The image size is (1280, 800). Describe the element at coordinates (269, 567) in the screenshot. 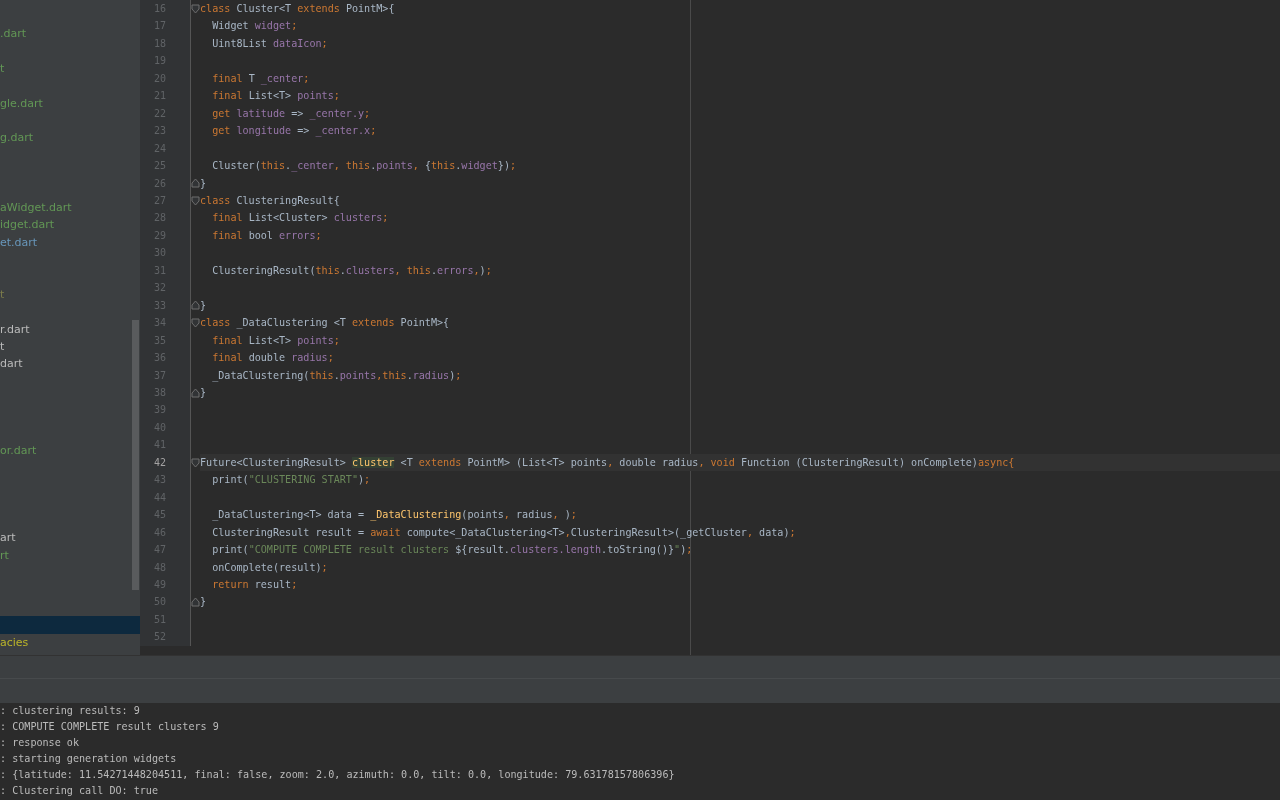

I see `code-line: onComplete(result);` at that location.